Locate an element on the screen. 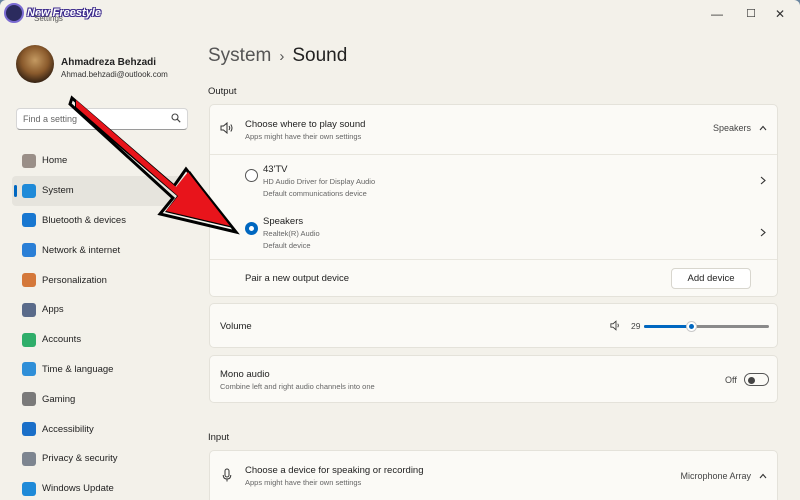 Image resolution: width=800 pixels, height=500 pixels. device-name: 43'TV is located at coordinates (275, 169).